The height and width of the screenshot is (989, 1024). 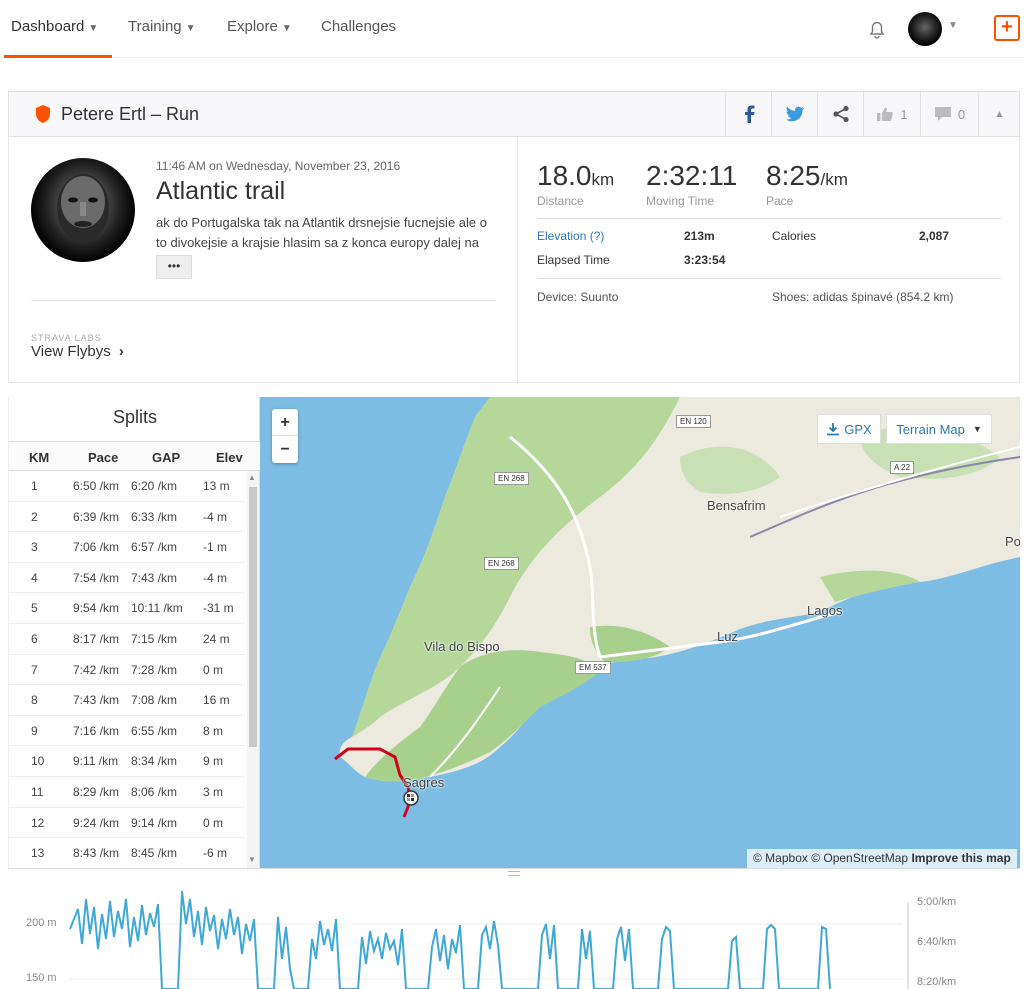 I want to click on shield-icon, so click(x=43, y=114).